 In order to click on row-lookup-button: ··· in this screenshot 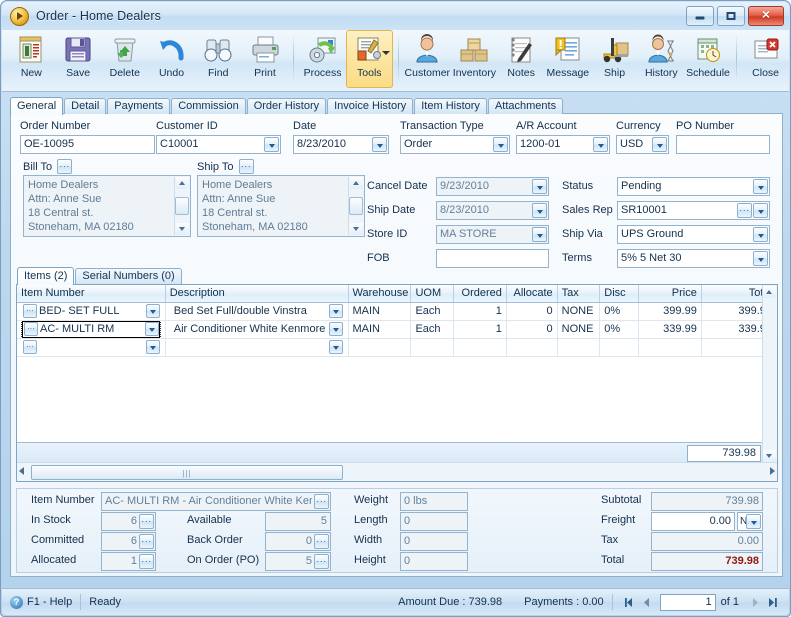, I will do `click(30, 311)`.